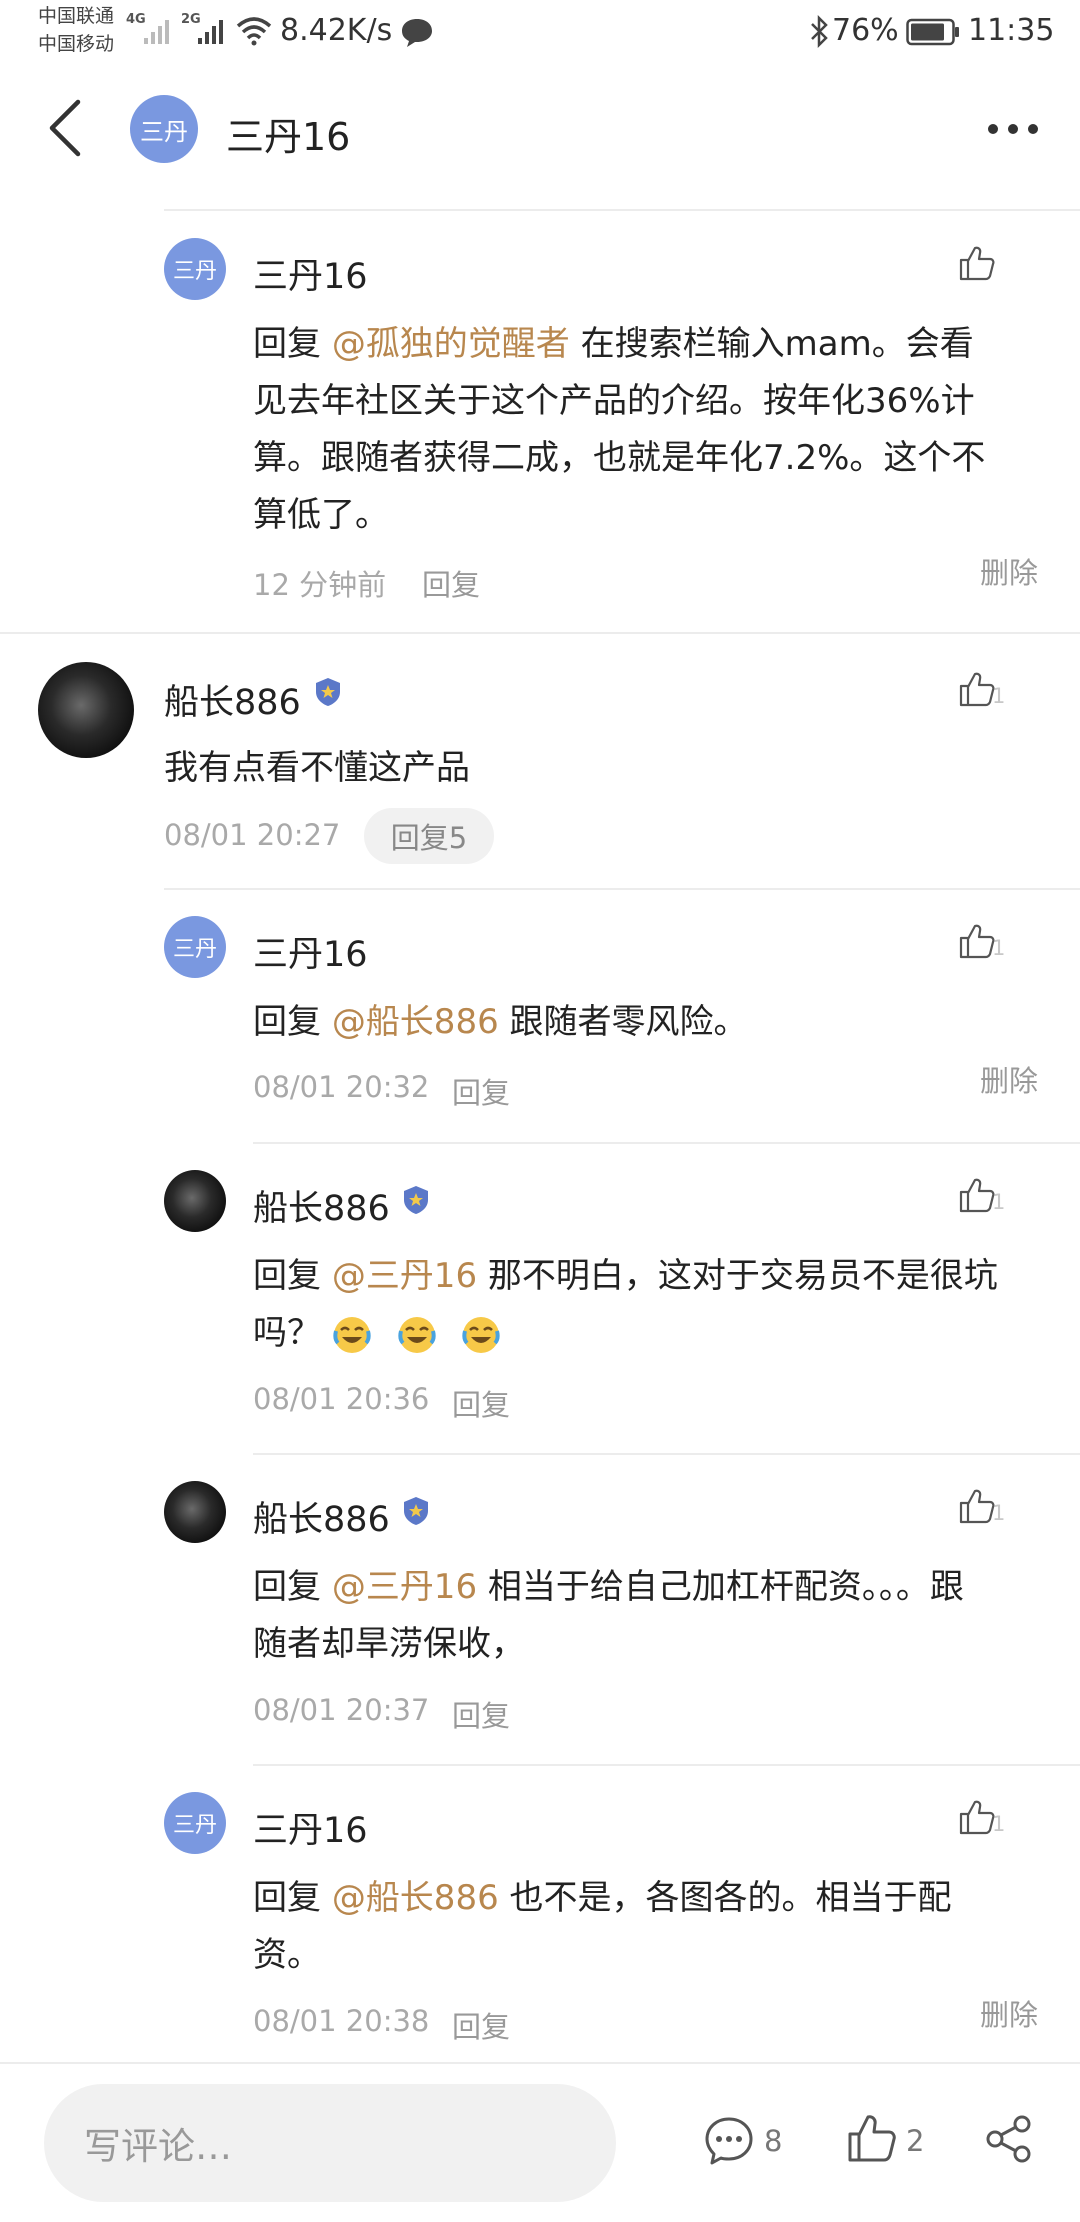 This screenshot has height=2222, width=1080. Describe the element at coordinates (341, 1399) in the screenshot. I see `timestamp: 08/01 20:36` at that location.